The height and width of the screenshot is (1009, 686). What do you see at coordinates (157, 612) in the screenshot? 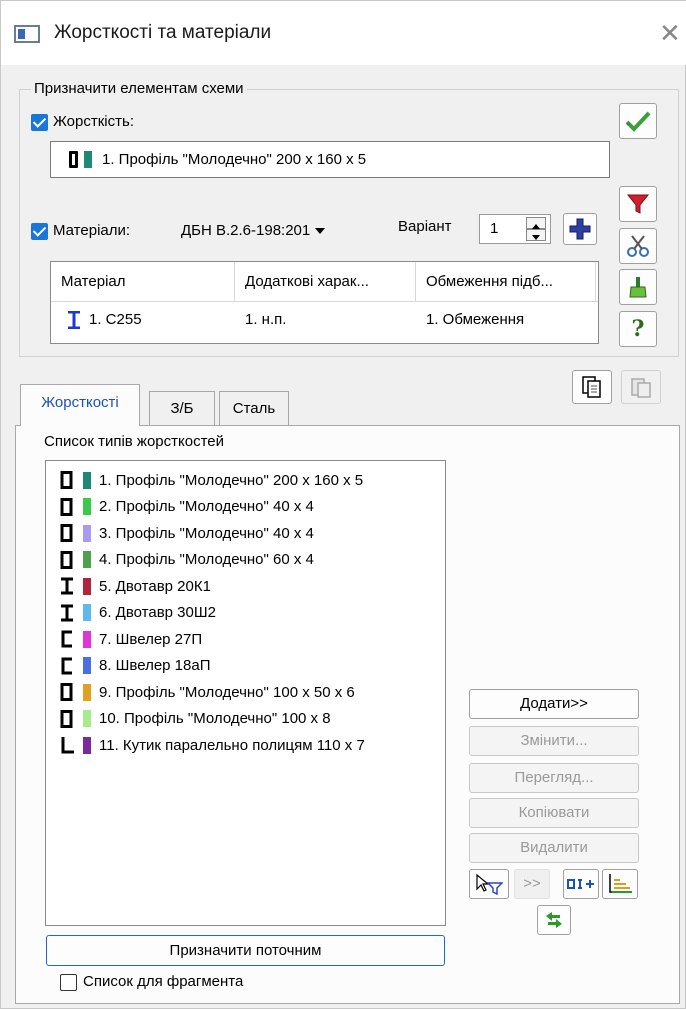
I see `list-item-label: 6. Двотавр 30Ш2` at bounding box center [157, 612].